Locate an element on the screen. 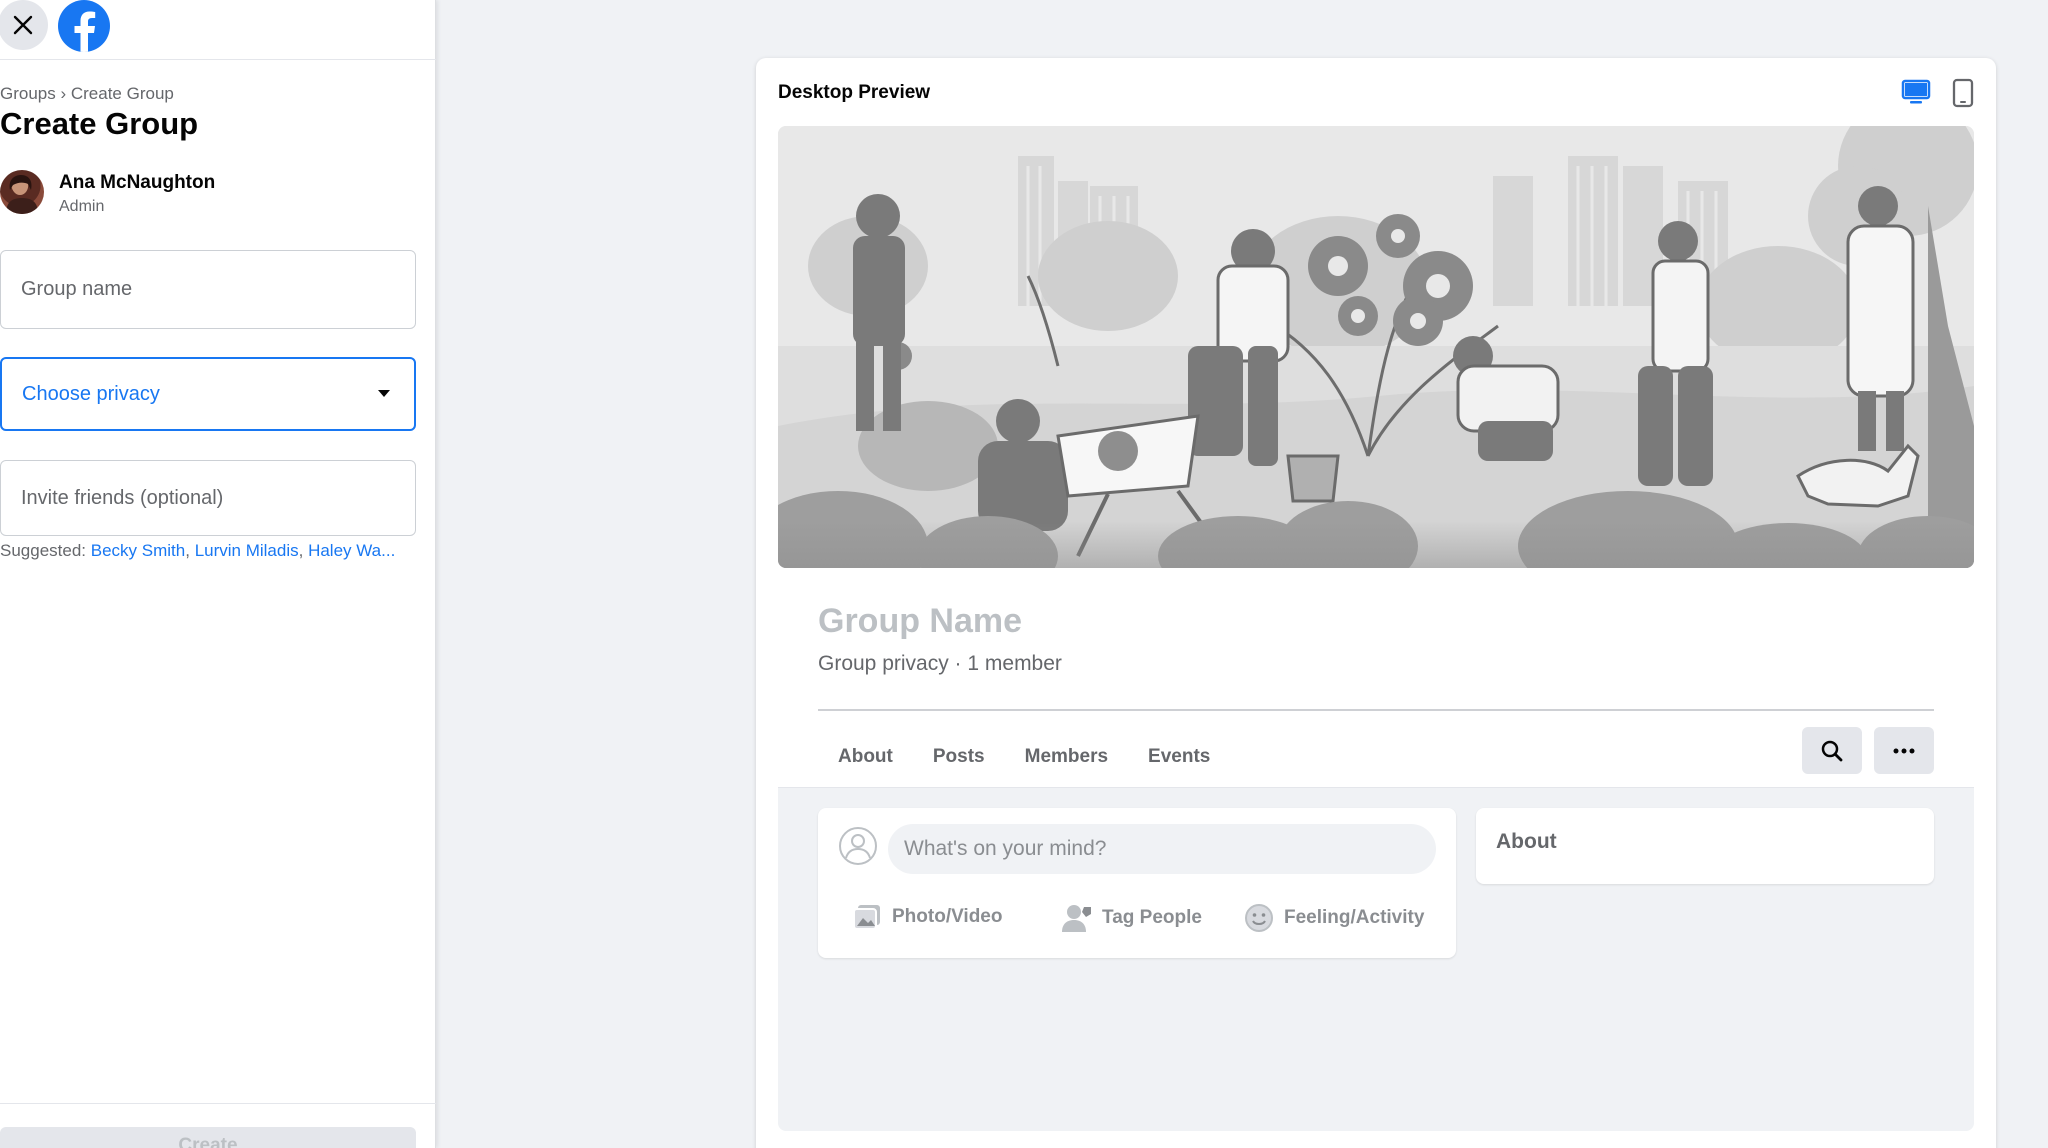 This screenshot has width=2048, height=1148. user-icon is located at coordinates (858, 846).